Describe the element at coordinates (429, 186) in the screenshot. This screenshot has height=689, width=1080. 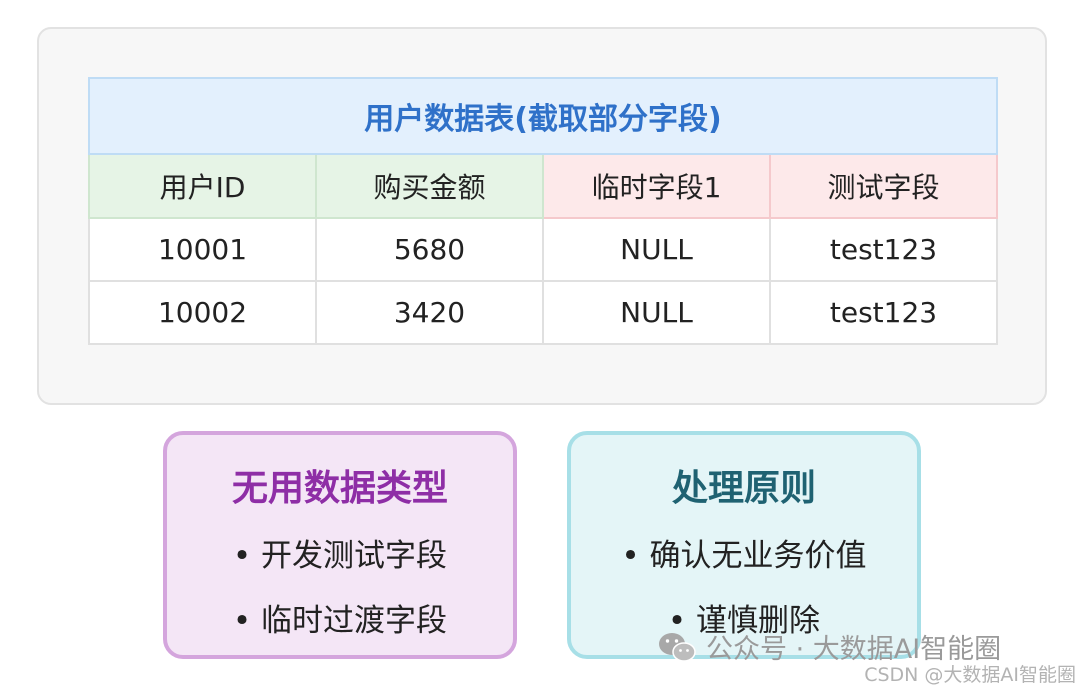
I see `column-header-purchase-amount: 购买金额` at that location.